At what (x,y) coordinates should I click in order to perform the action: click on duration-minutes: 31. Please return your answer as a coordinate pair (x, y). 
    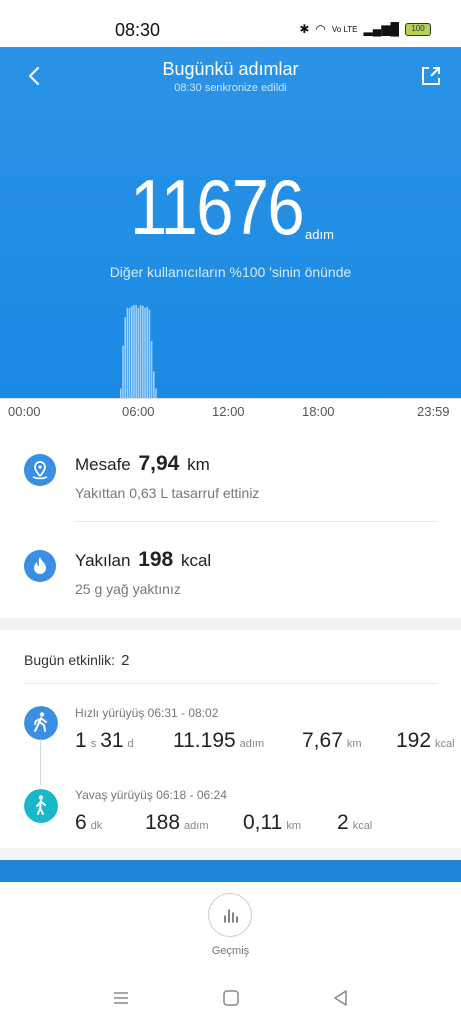
    Looking at the image, I should click on (112, 740).